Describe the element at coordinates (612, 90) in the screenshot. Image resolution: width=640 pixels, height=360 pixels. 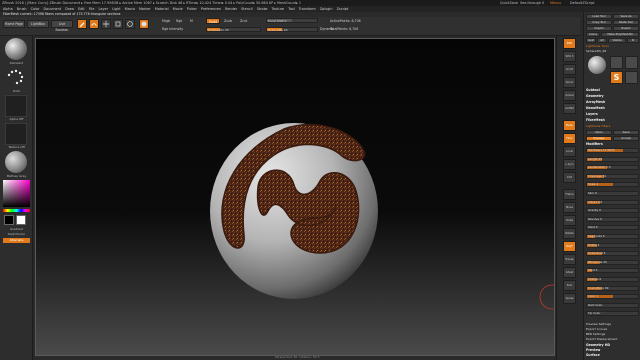
I see `subtool-header: Subtool` at that location.